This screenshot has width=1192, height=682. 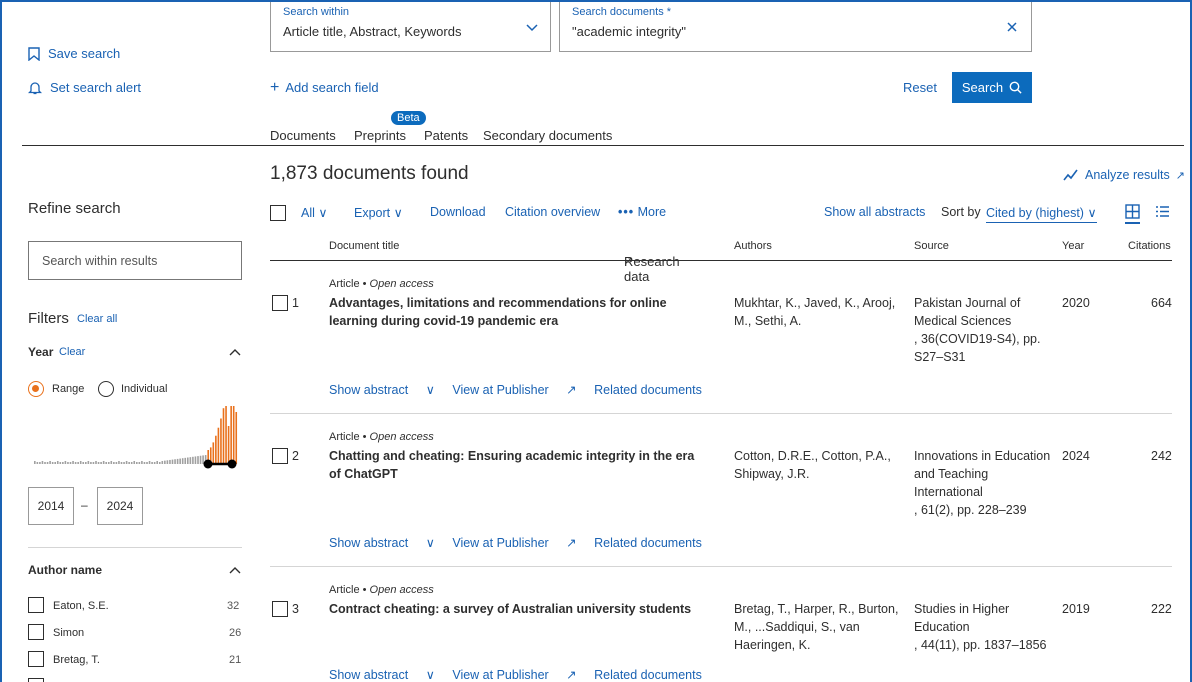 I want to click on set-alert-link: Set search alert, so click(x=84, y=87).